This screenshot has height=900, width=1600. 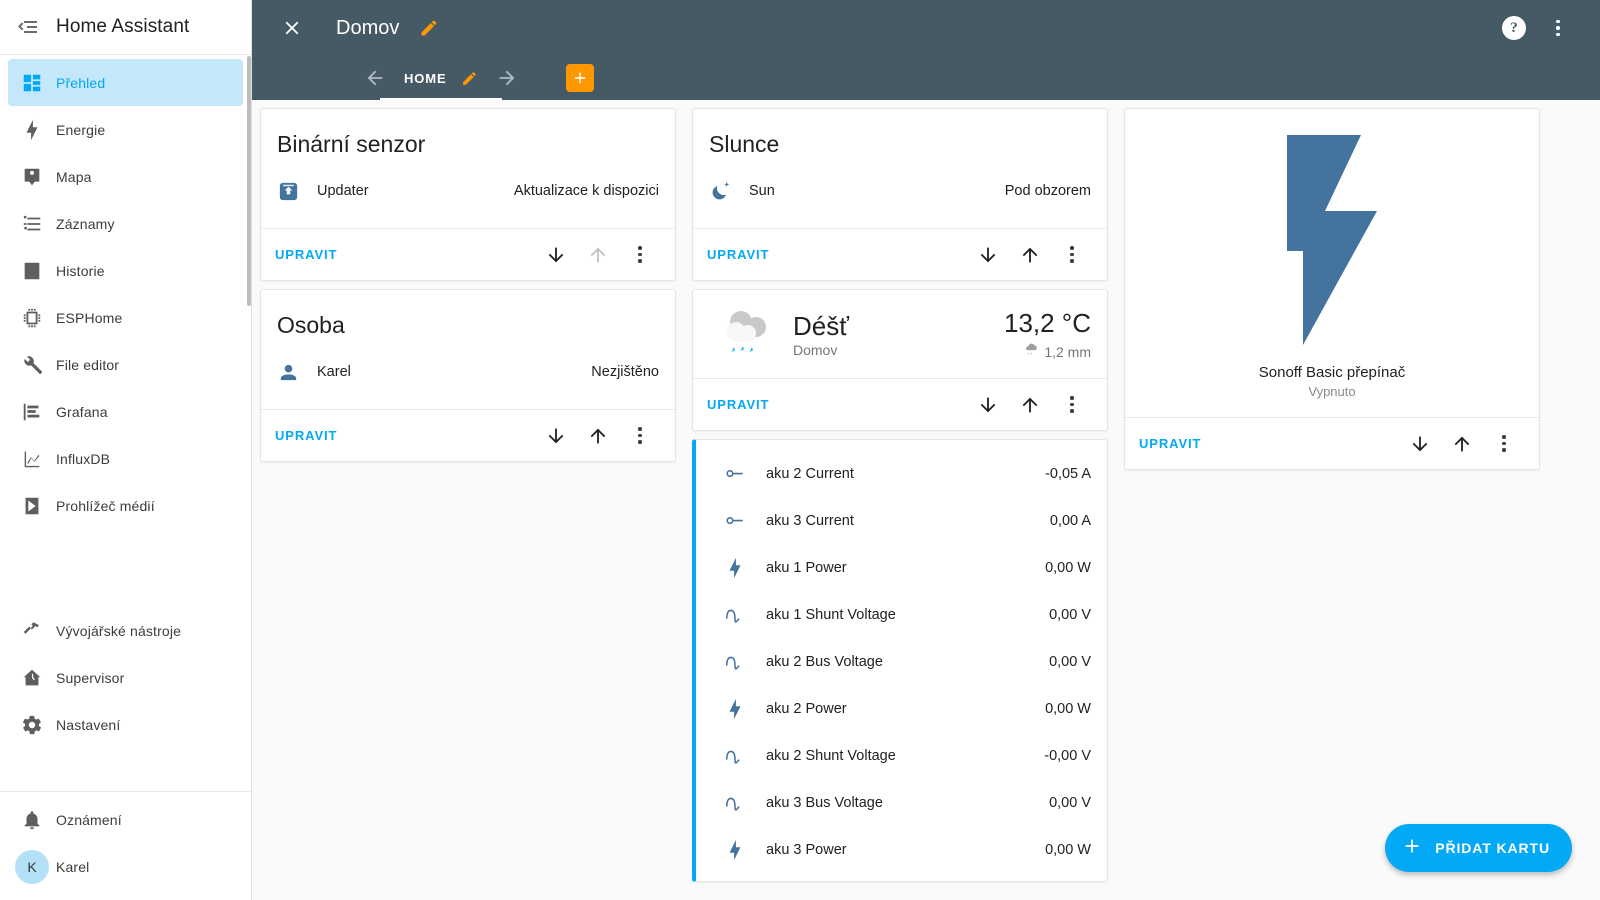 What do you see at coordinates (900, 360) in the screenshot?
I see `card-weather: Déšť Domov 13,2 °C 1,2 mm UPRAVIT` at bounding box center [900, 360].